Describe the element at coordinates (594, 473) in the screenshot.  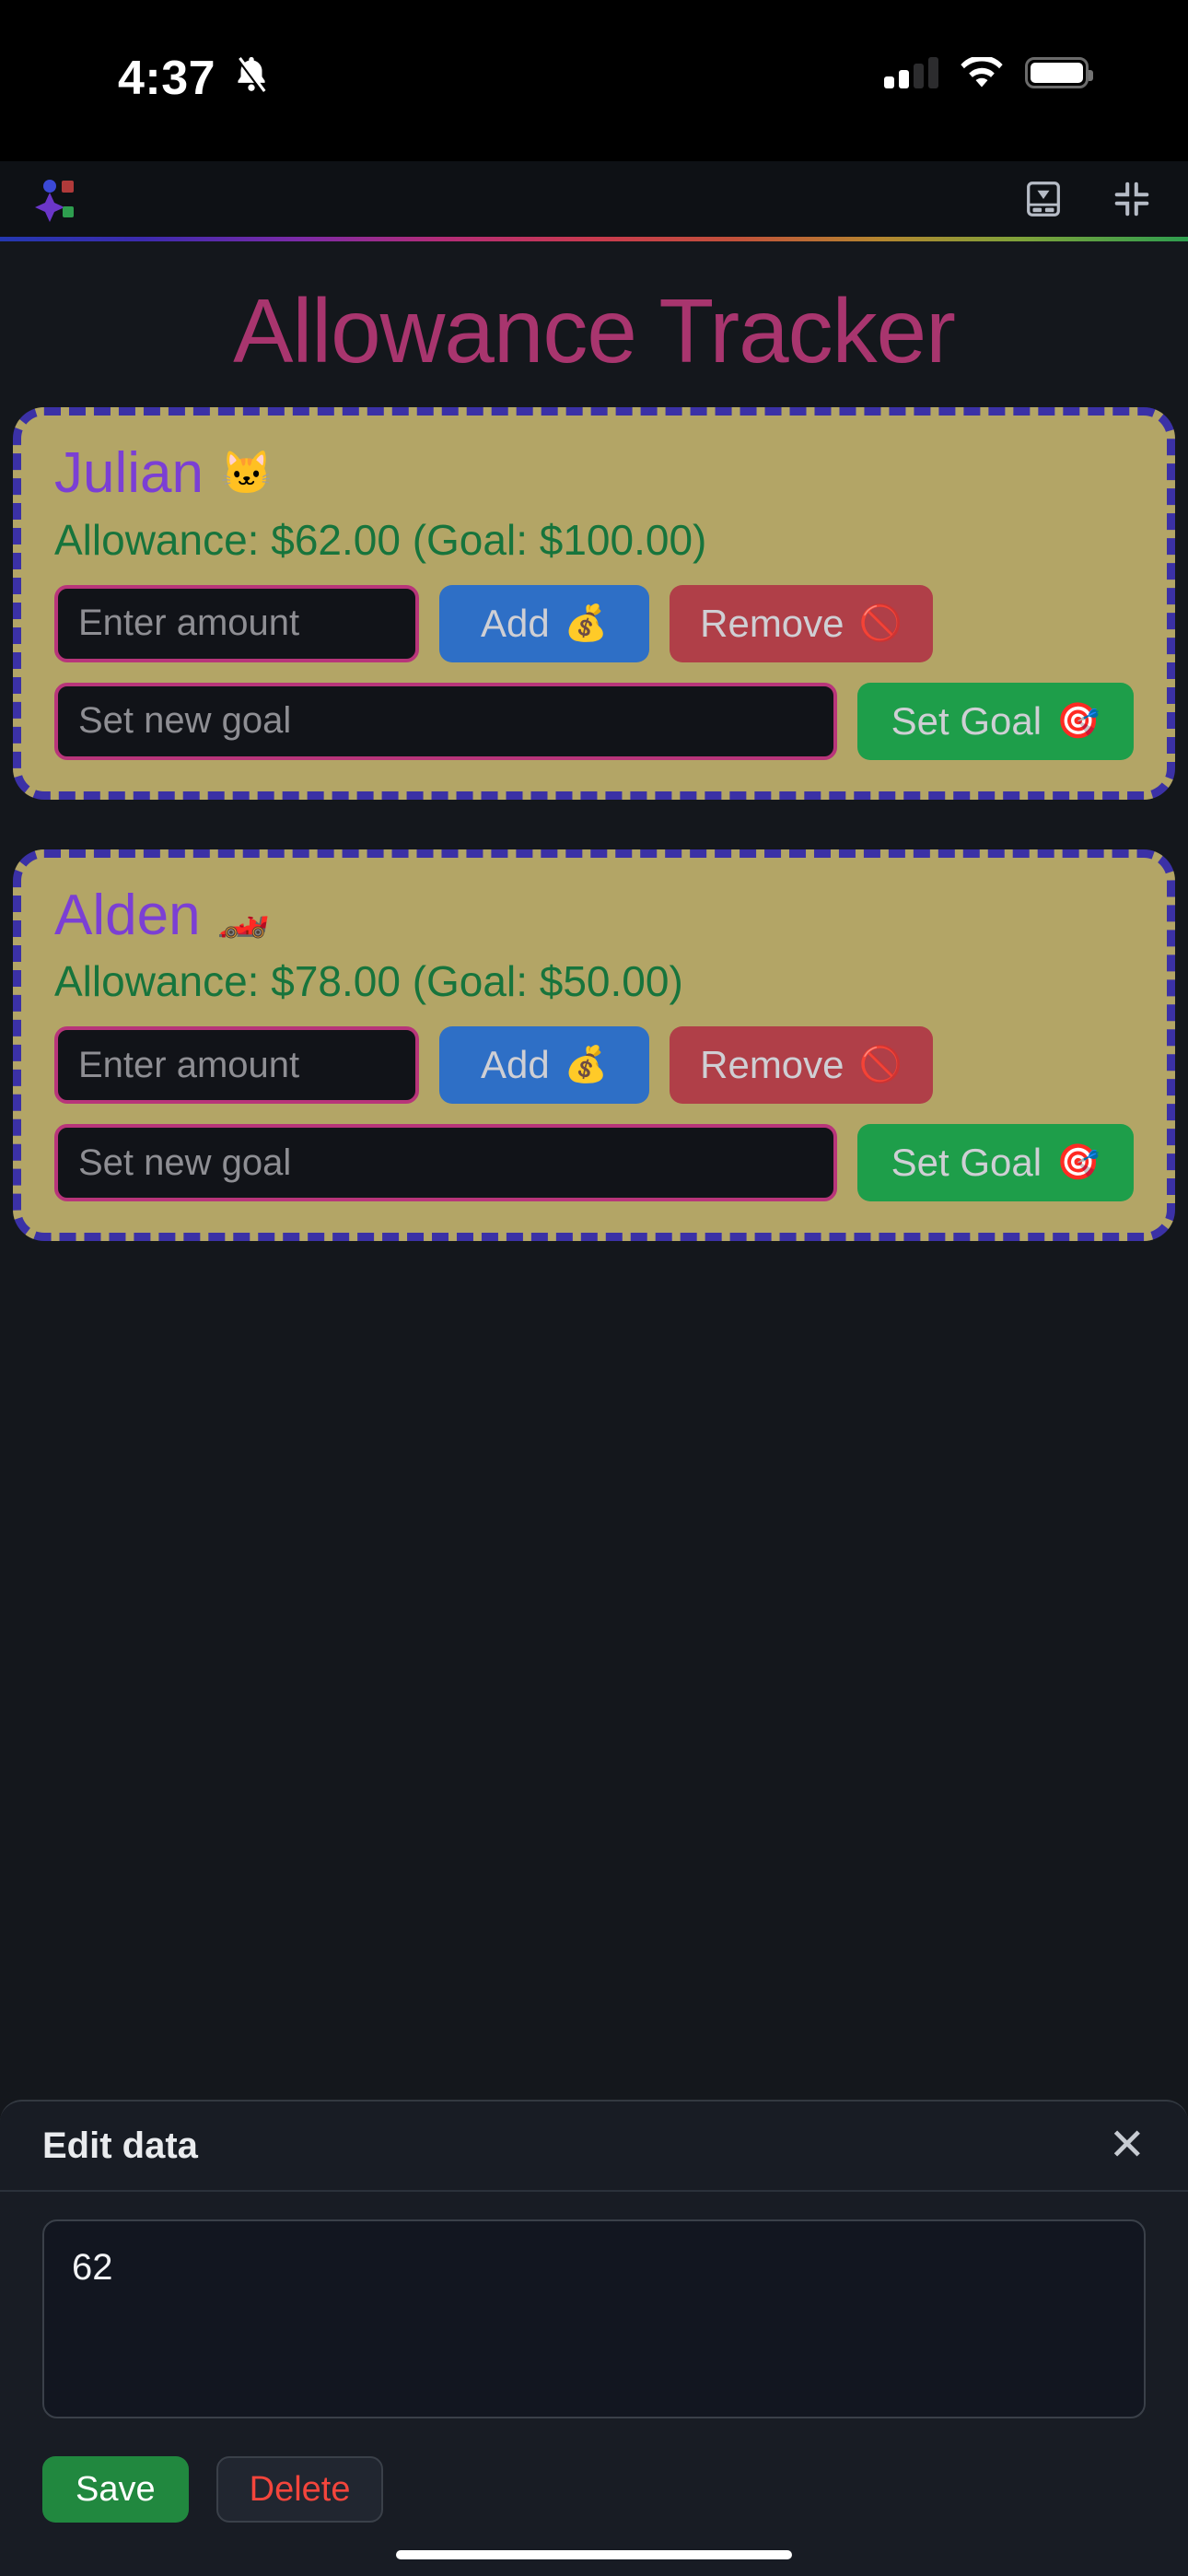
I see `card-name-row: Julian 🐱` at that location.